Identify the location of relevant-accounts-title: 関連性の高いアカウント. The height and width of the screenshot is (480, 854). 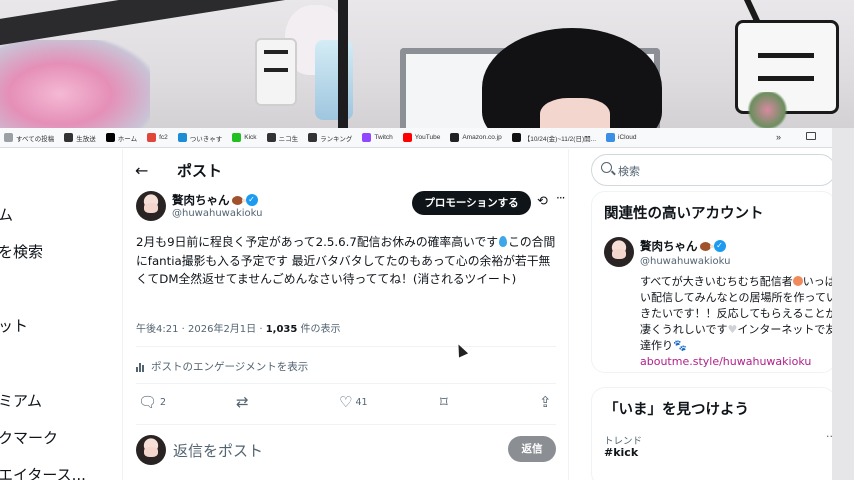
(684, 214).